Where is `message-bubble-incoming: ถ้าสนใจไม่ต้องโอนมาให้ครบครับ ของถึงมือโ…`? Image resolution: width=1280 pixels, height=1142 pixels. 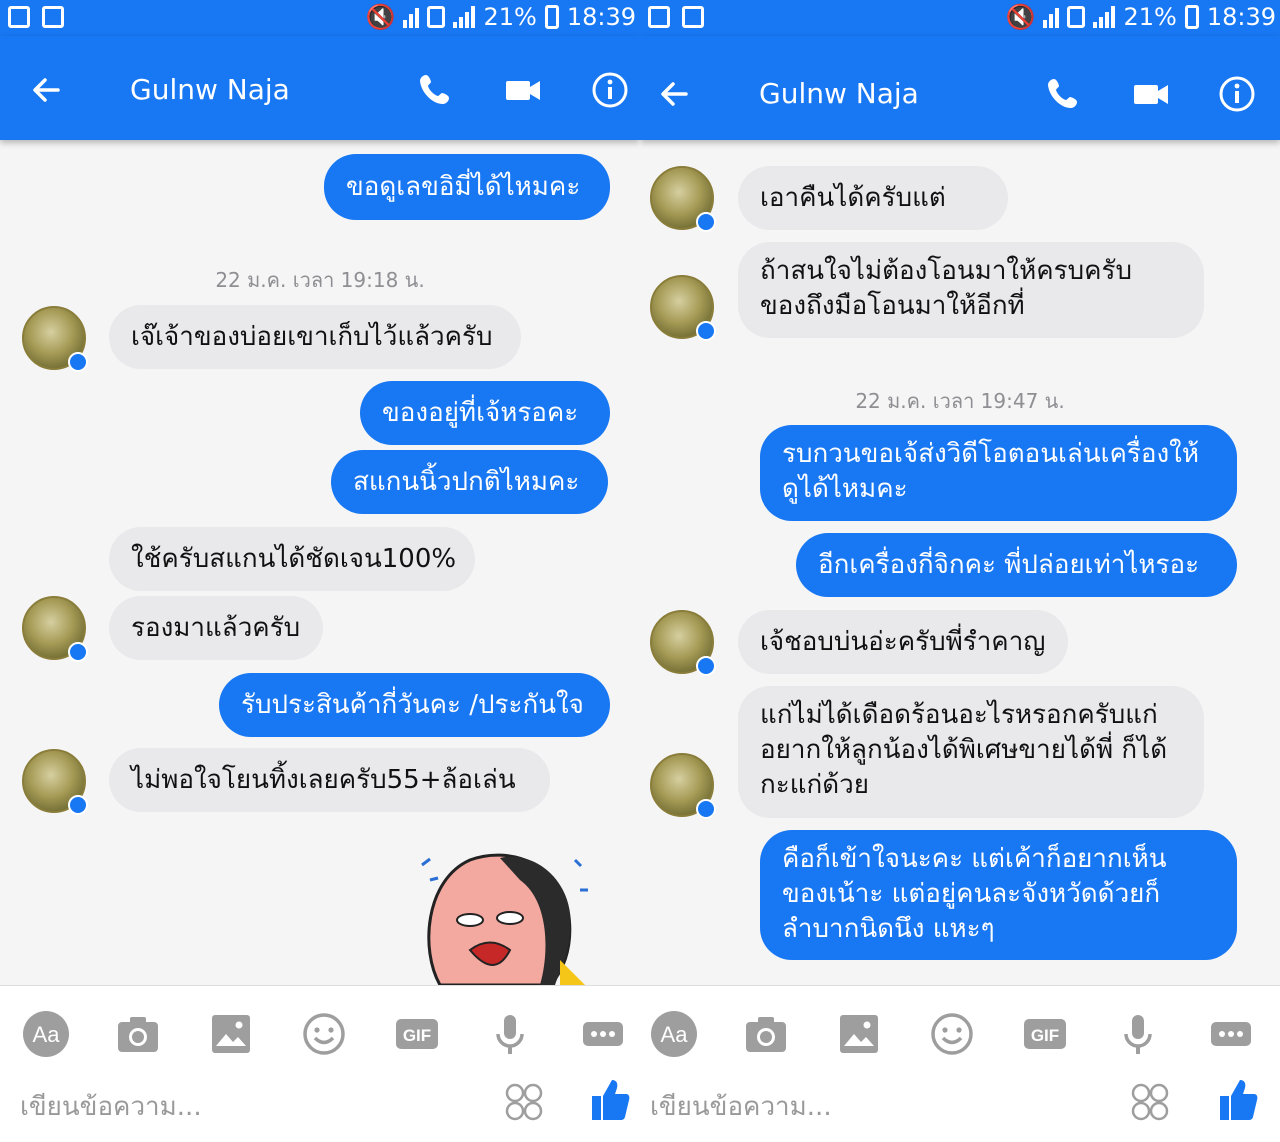
message-bubble-incoming: ถ้าสนใจไม่ต้องโอนมาให้ครบครับ ของถึงมือโ… is located at coordinates (971, 290).